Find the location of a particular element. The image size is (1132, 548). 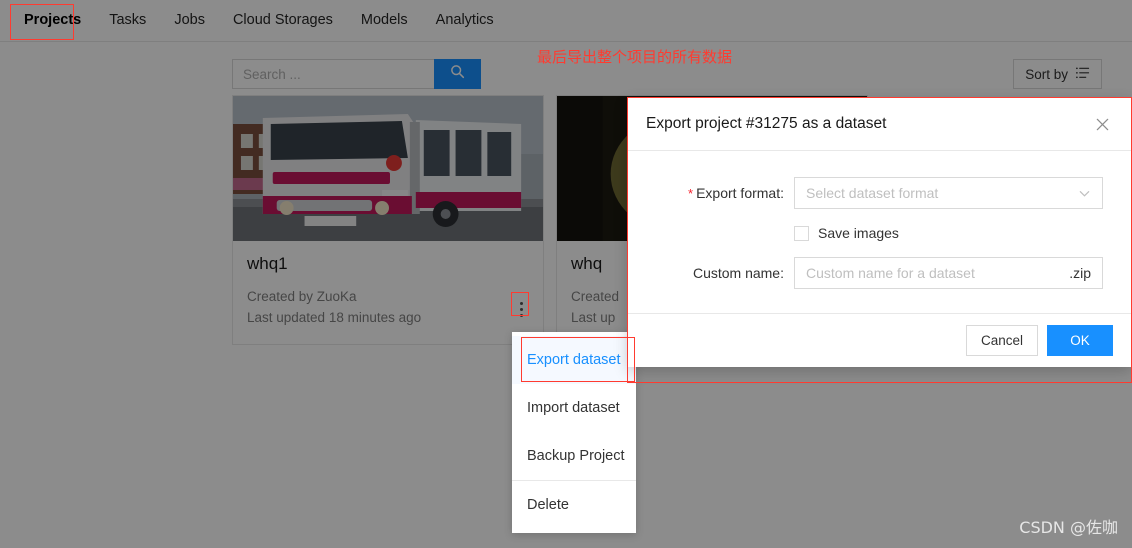

export-format-row: * Export format: Select dataset format is located at coordinates (879, 193).